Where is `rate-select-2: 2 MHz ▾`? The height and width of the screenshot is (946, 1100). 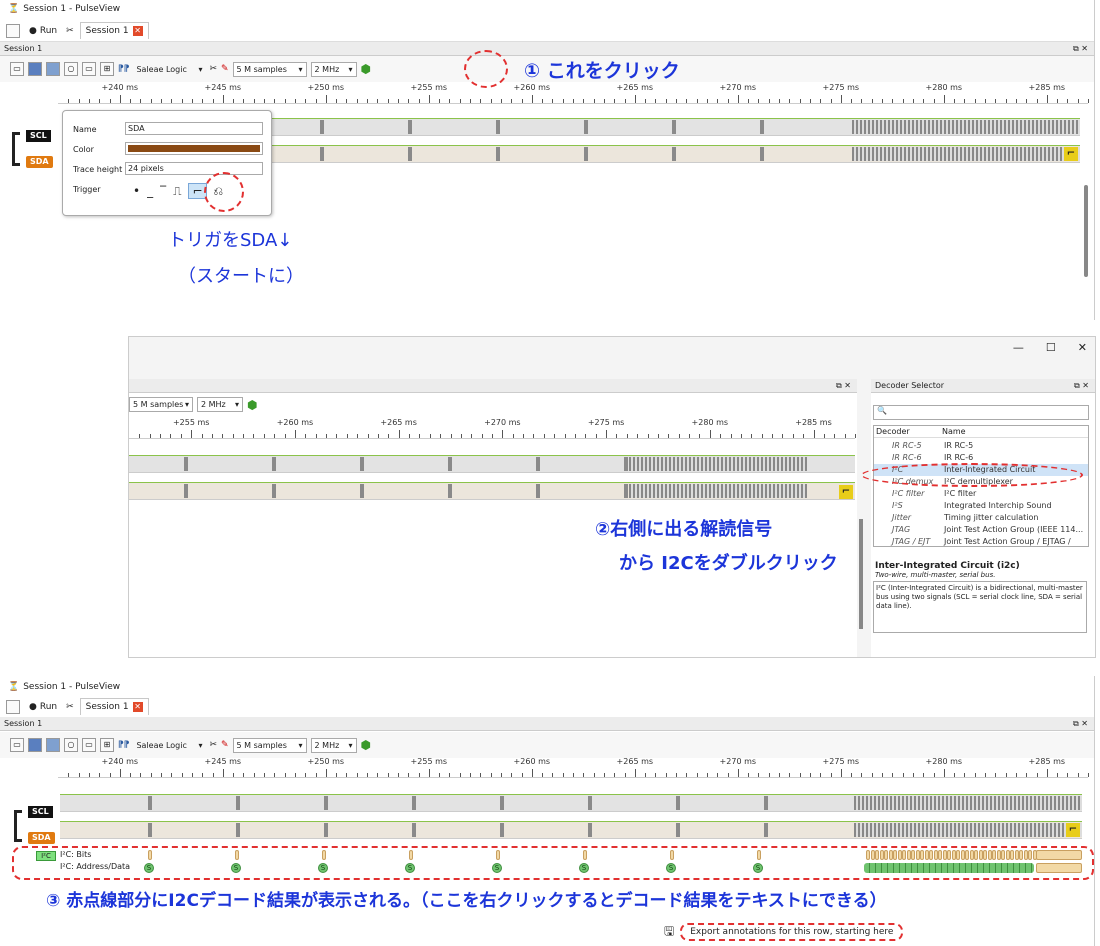 rate-select-2: 2 MHz ▾ is located at coordinates (220, 404).